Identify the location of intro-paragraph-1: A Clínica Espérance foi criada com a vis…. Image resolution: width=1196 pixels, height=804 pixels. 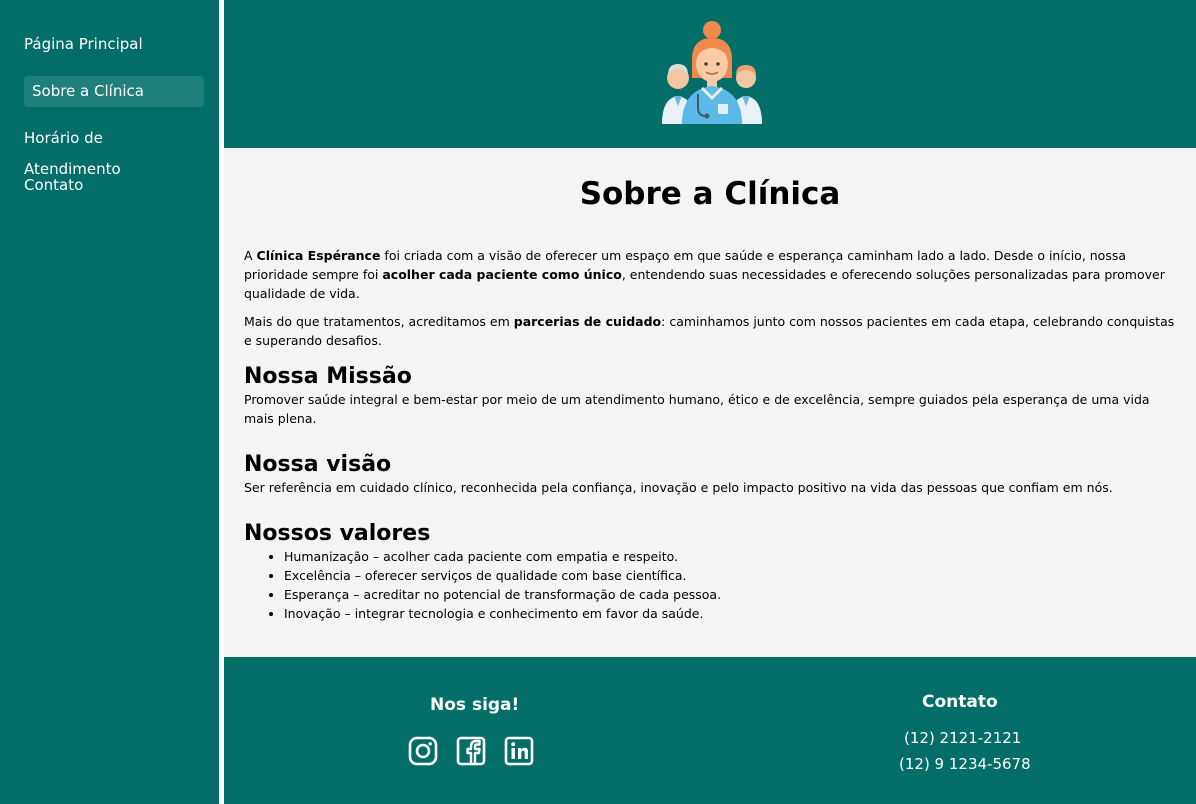
(710, 274).